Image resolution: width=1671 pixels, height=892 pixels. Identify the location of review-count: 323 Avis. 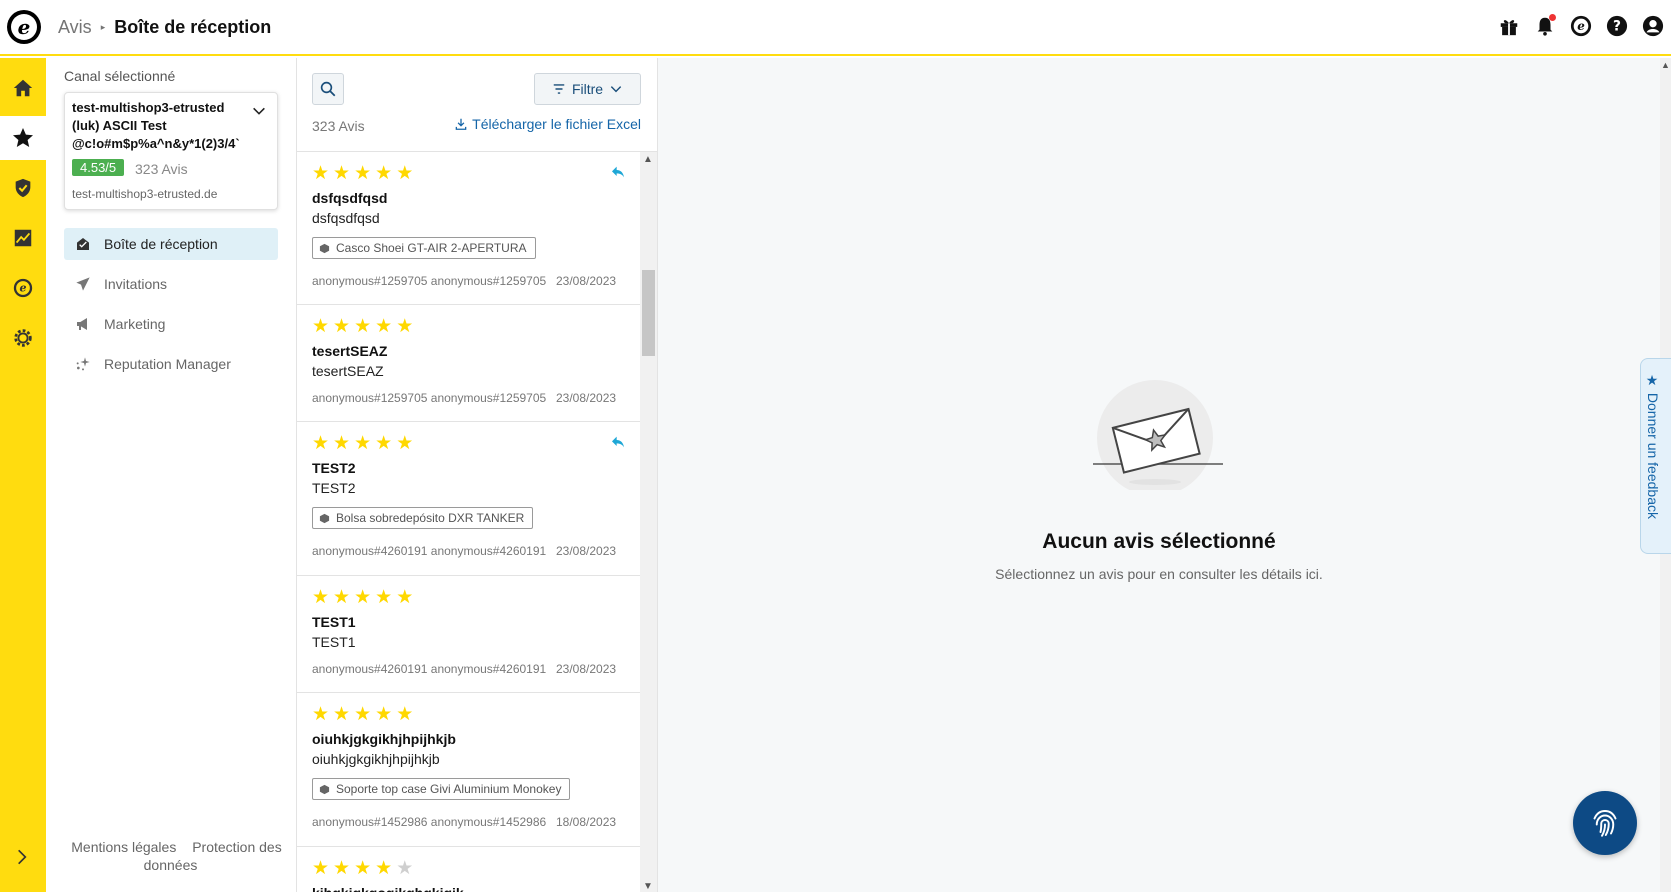
(338, 126).